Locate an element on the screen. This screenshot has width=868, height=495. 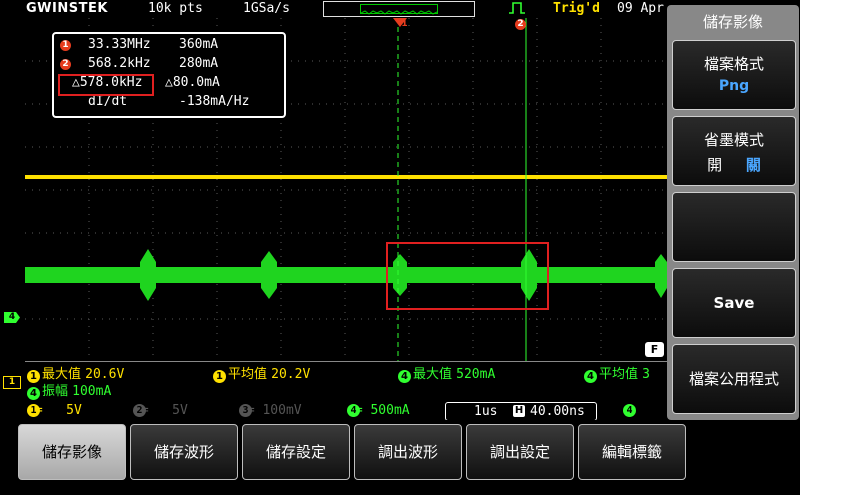
bottom-save-image-button: 儲存影像 is located at coordinates (72, 452).